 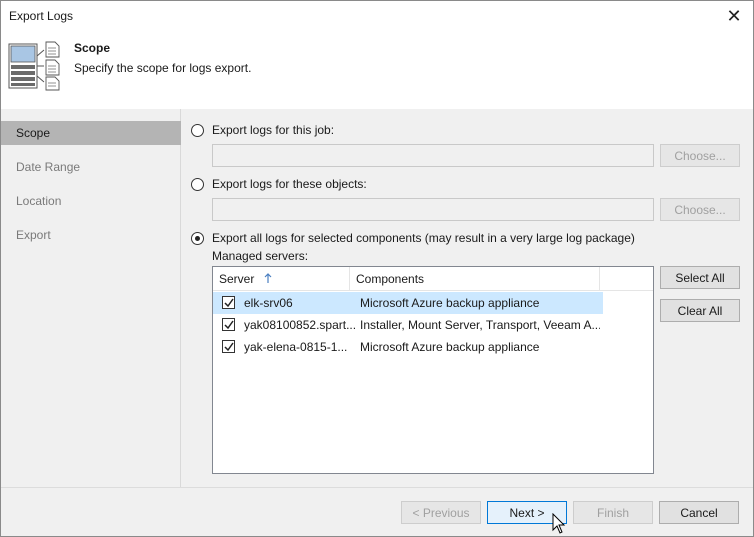 I want to click on list-header: Server Components, so click(x=433, y=279).